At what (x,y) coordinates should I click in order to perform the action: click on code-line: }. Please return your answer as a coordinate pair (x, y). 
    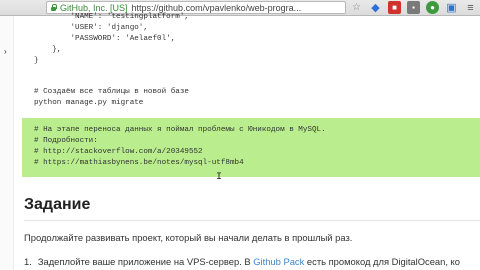
    Looking at the image, I should click on (36, 61).